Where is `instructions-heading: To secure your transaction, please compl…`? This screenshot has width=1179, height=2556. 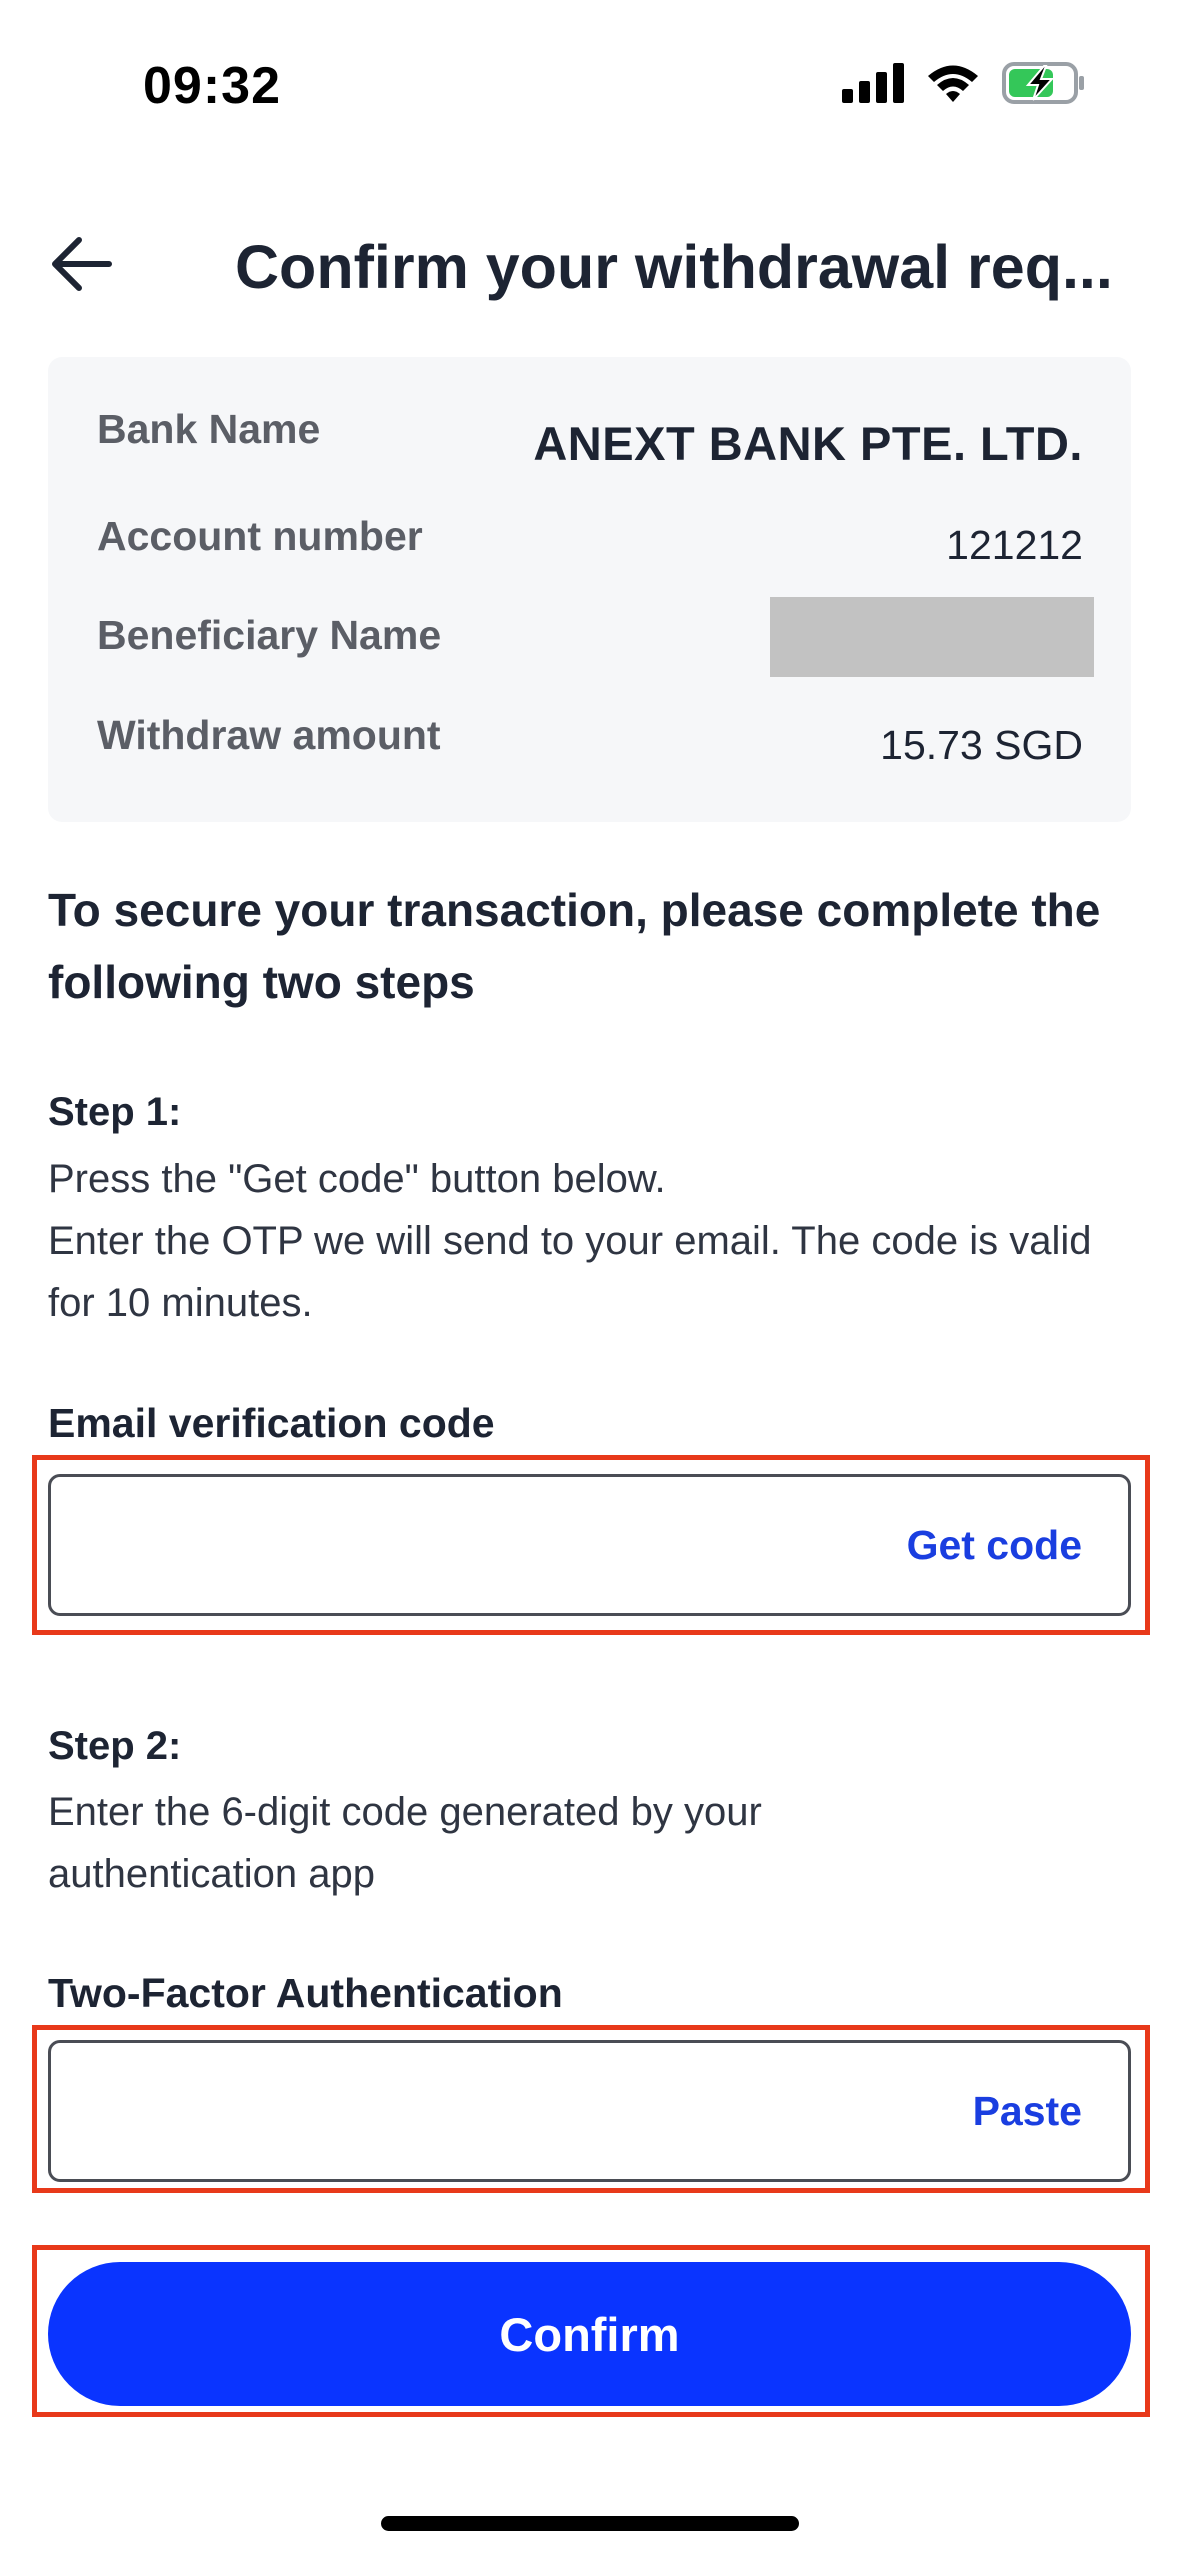 instructions-heading: To secure your transaction, please compl… is located at coordinates (574, 946).